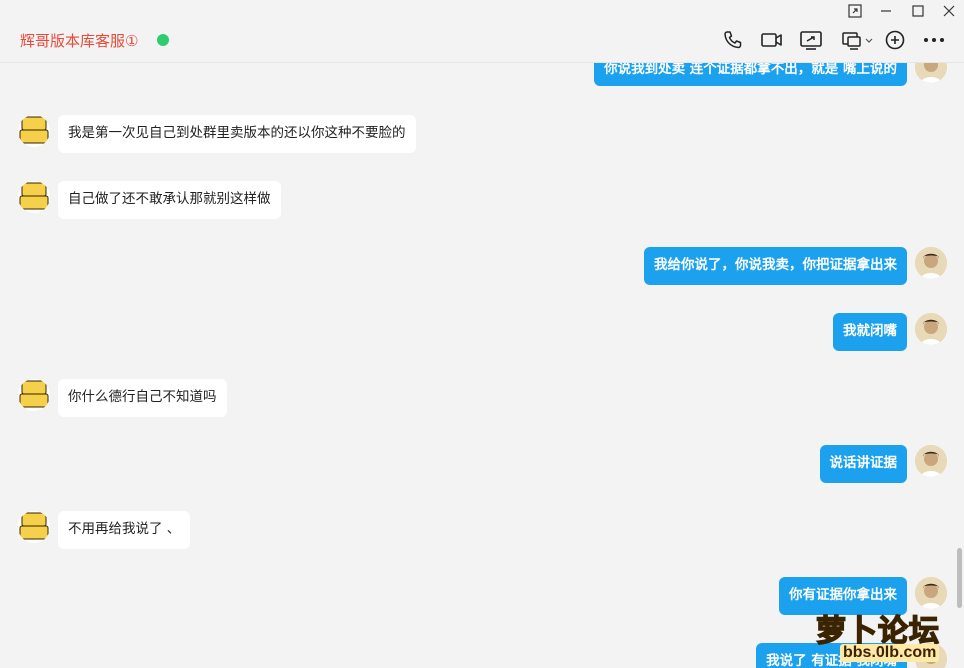  I want to click on watermark-url: bbs.0lb.com, so click(890, 653).